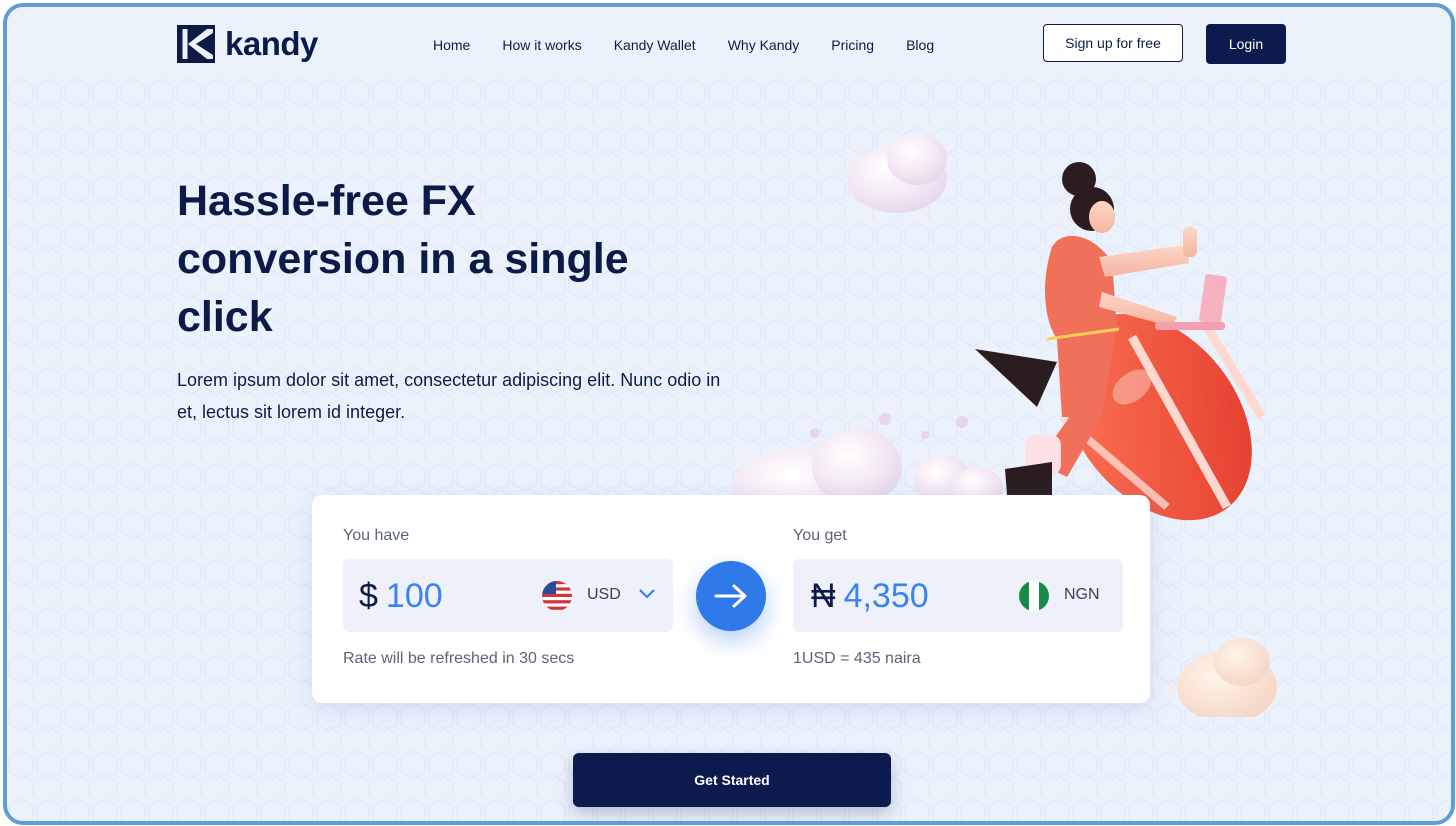 This screenshot has width=1456, height=826. Describe the element at coordinates (732, 780) in the screenshot. I see `get-started-button: Get Started` at that location.